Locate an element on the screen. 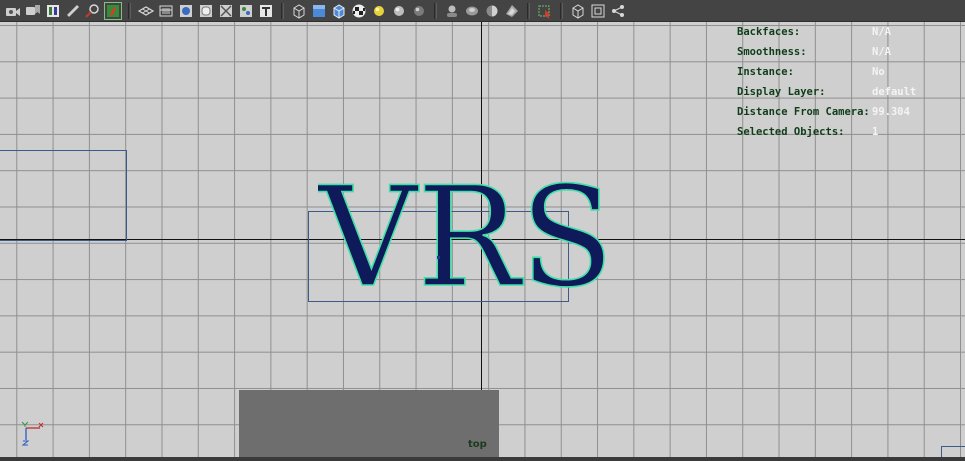 This screenshot has width=965, height=461. wireframe-on-shaded-icon is located at coordinates (339, 11).